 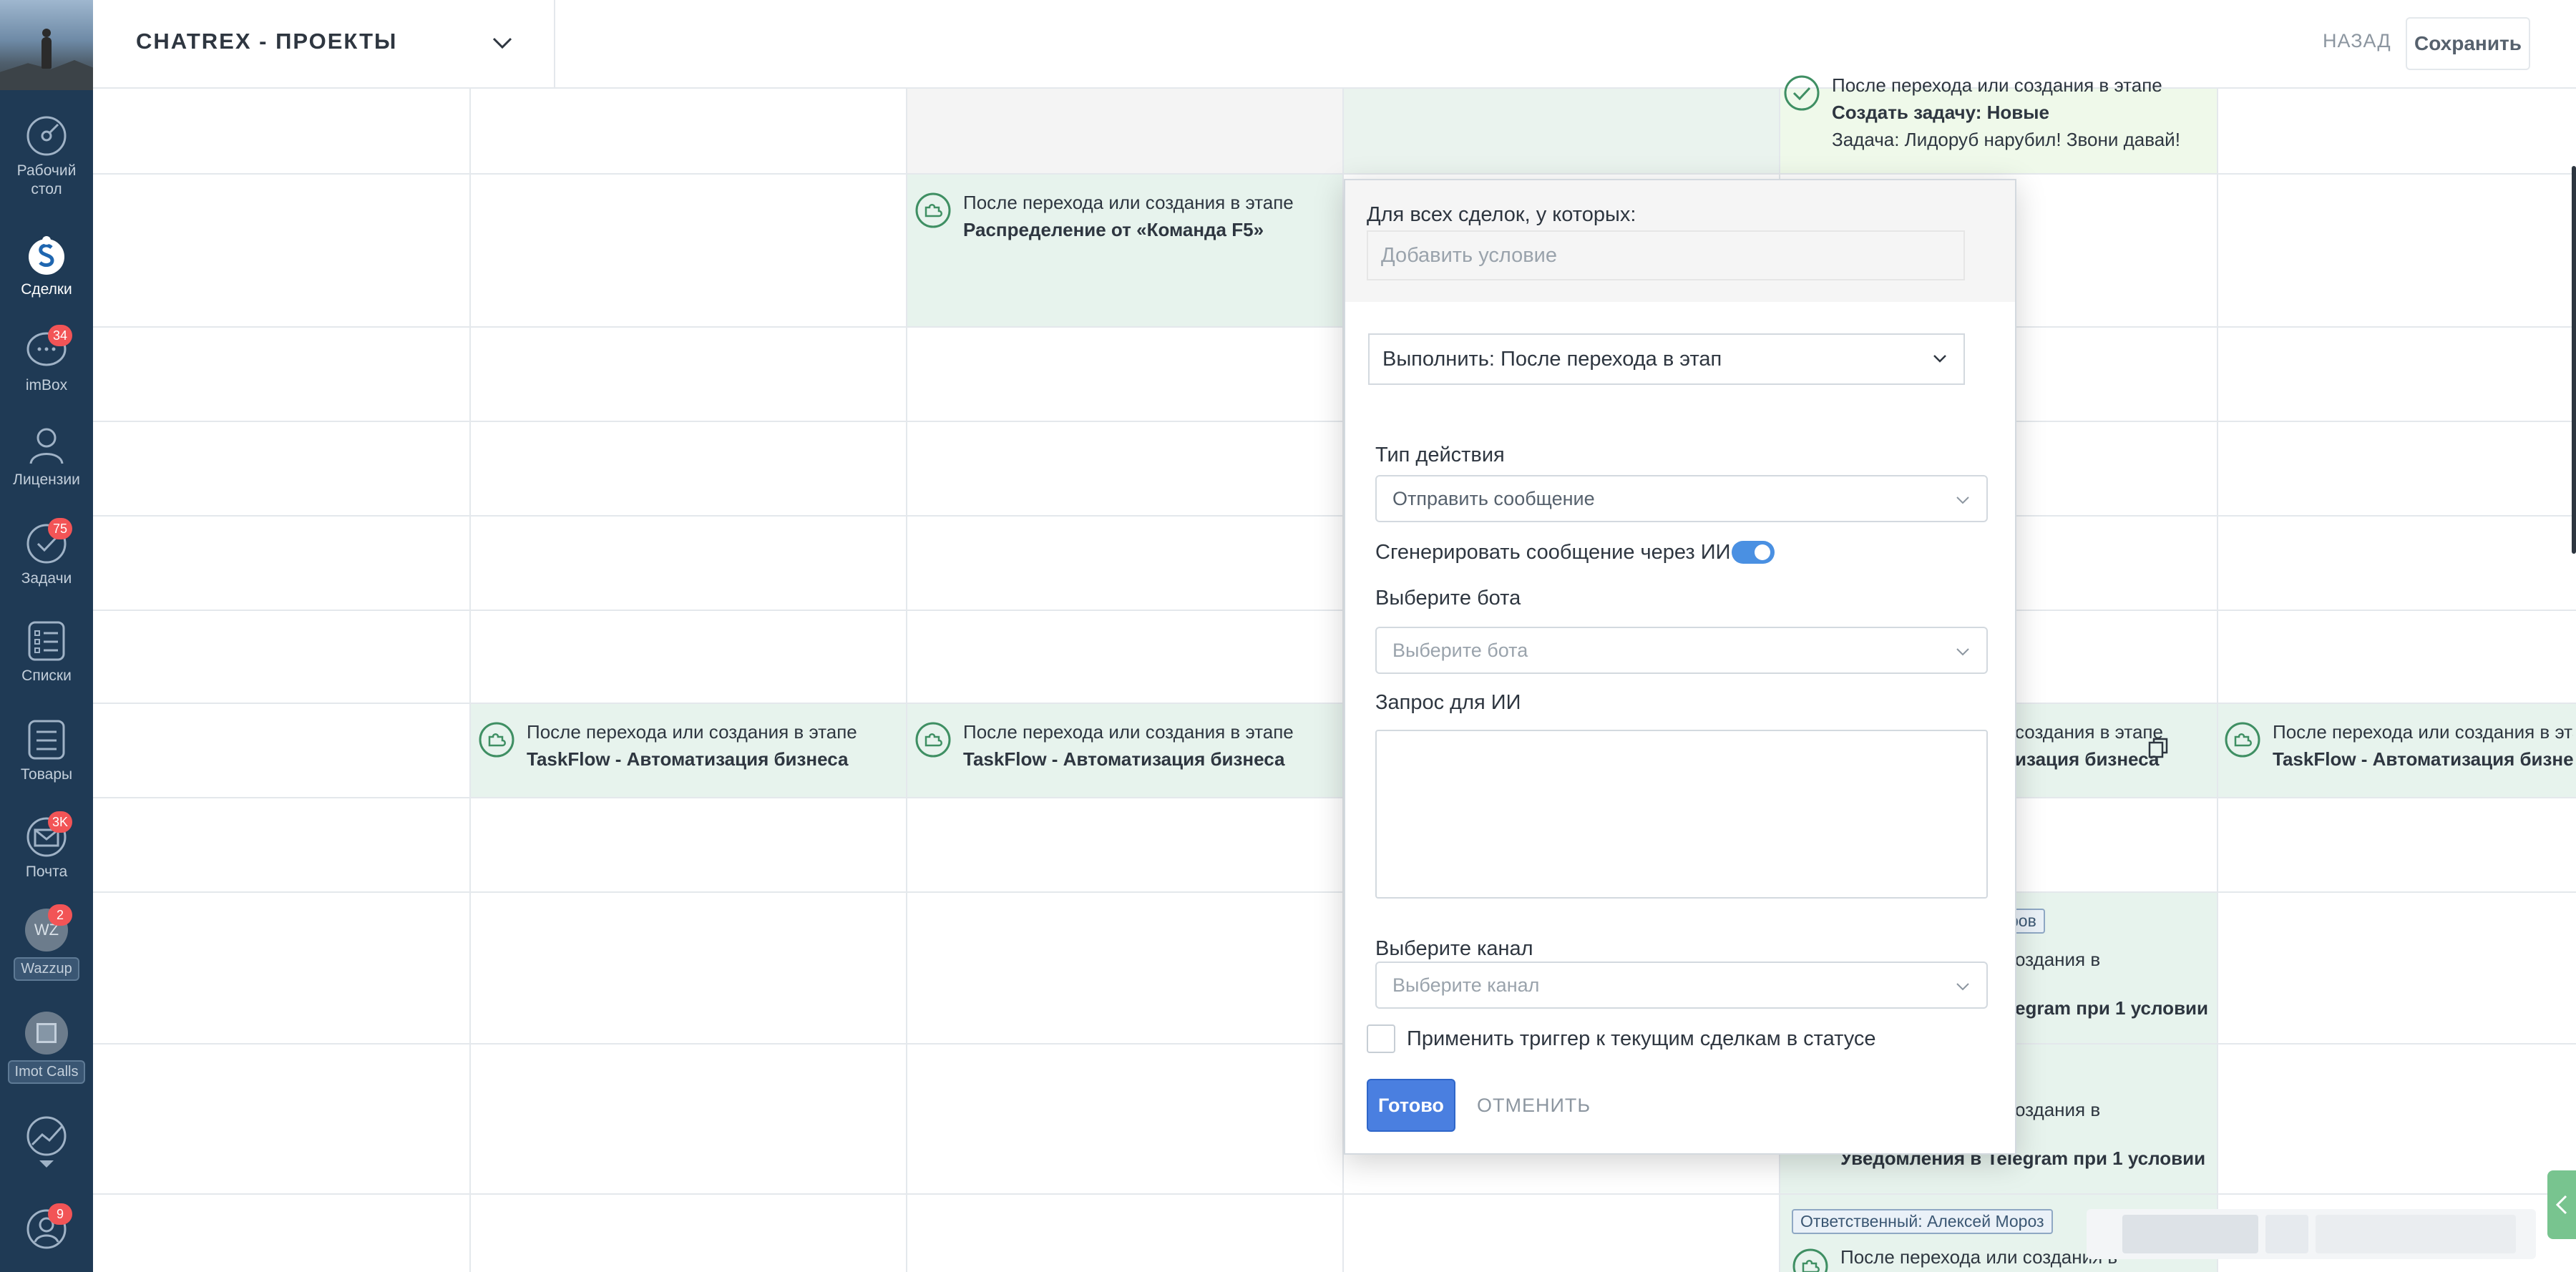 What do you see at coordinates (2087, 759) in the screenshot?
I see `trigger-text-fragment: изация бизнеса` at bounding box center [2087, 759].